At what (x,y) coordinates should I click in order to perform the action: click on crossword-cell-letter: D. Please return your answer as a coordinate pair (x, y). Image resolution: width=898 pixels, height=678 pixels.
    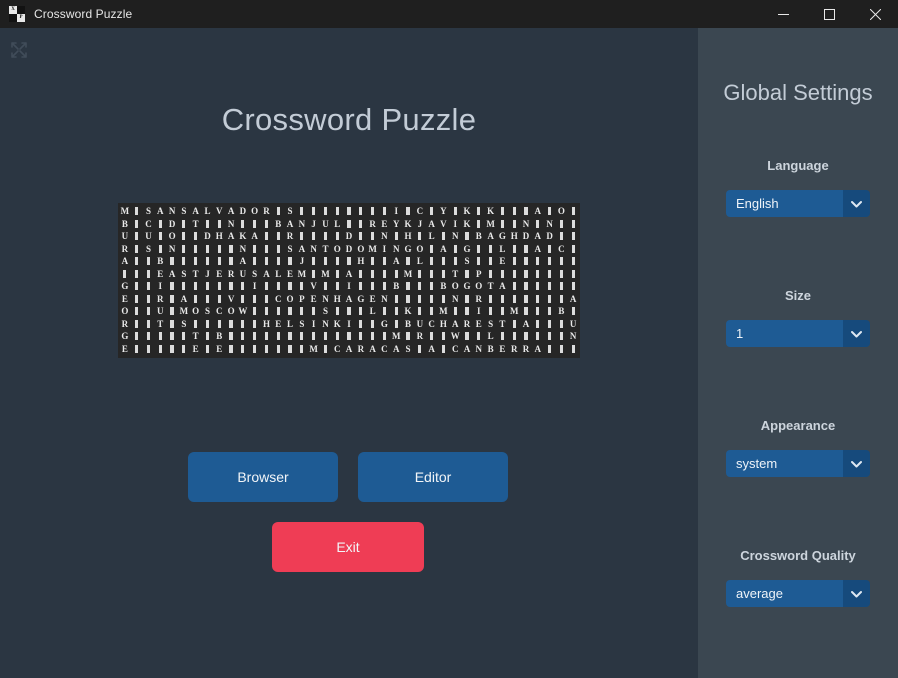
    Looking at the image, I should click on (526, 236).